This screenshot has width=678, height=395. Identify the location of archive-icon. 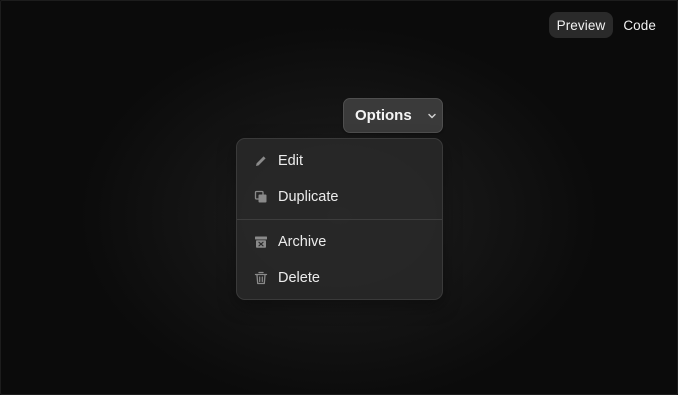
(261, 242).